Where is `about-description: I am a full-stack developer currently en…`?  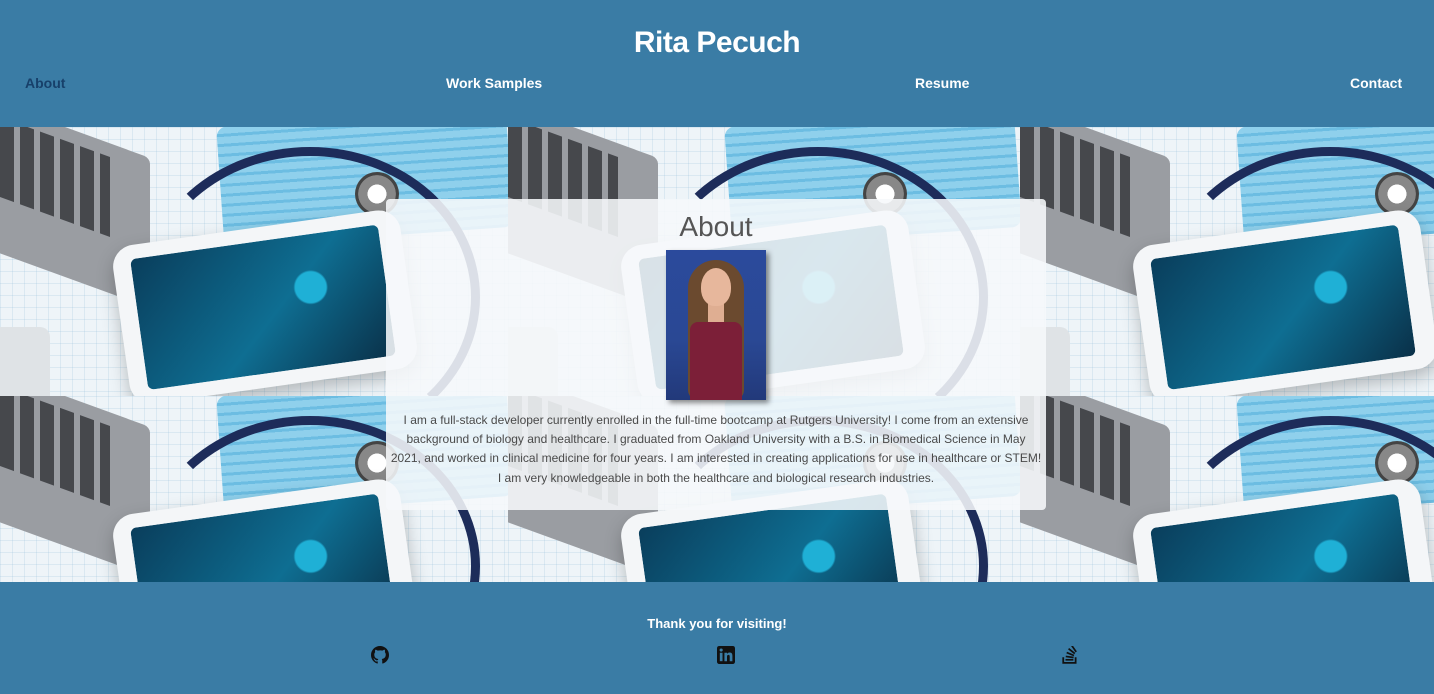
about-description: I am a full-stack developer currently en… is located at coordinates (716, 449).